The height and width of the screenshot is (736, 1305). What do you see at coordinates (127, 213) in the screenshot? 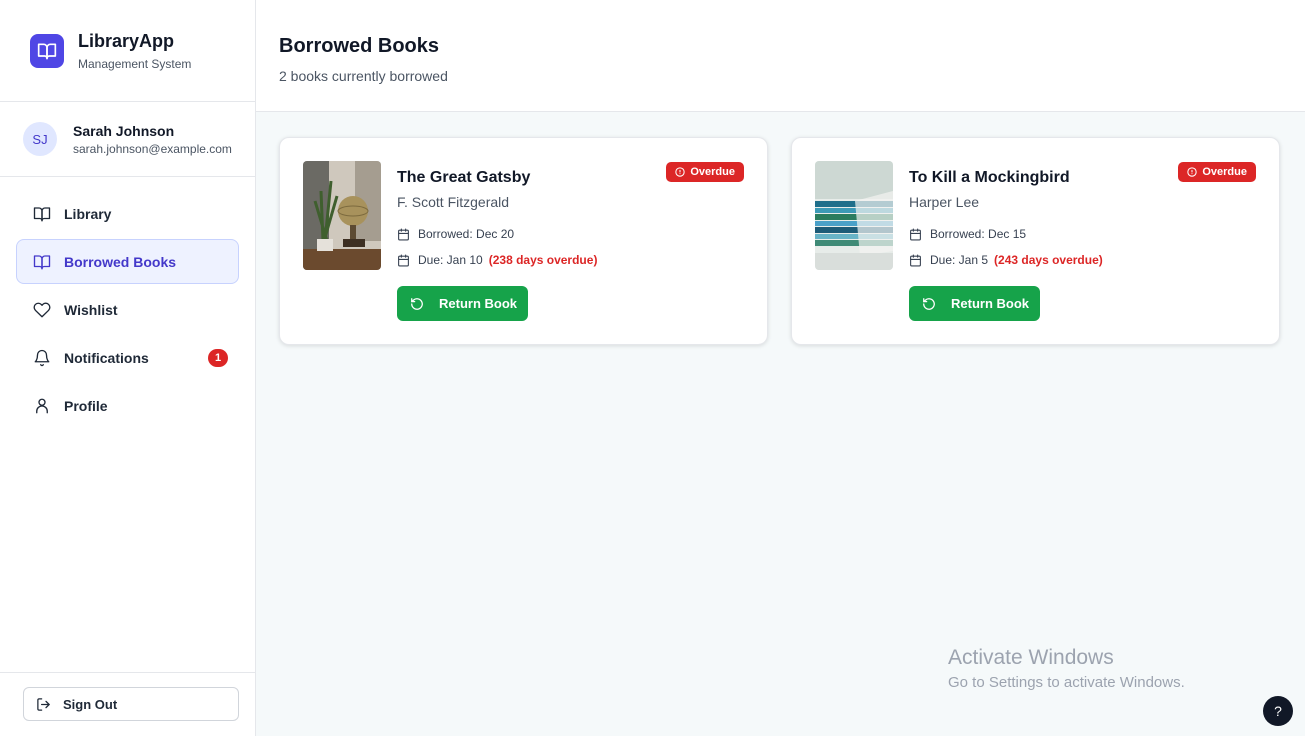
I see `sidebar-item-library: Library` at bounding box center [127, 213].